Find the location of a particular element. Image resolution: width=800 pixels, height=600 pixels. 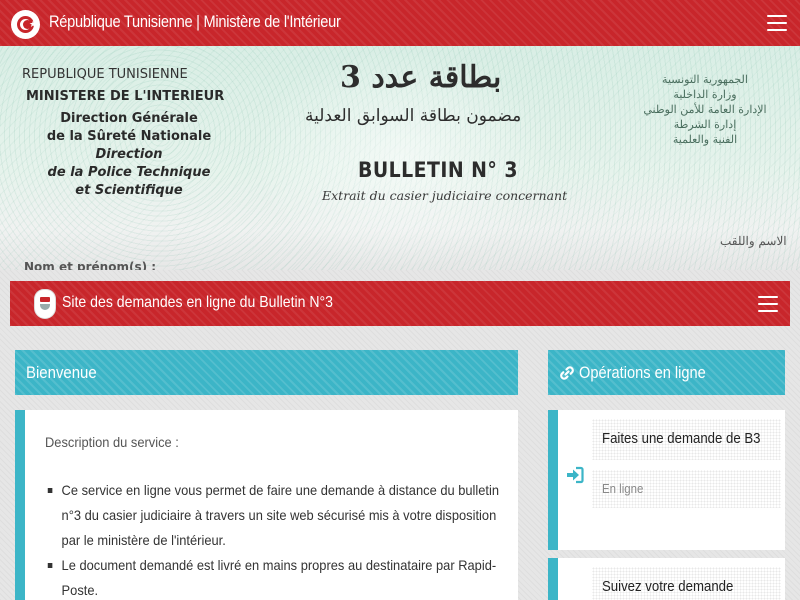

sign-in-icon is located at coordinates (575, 475).